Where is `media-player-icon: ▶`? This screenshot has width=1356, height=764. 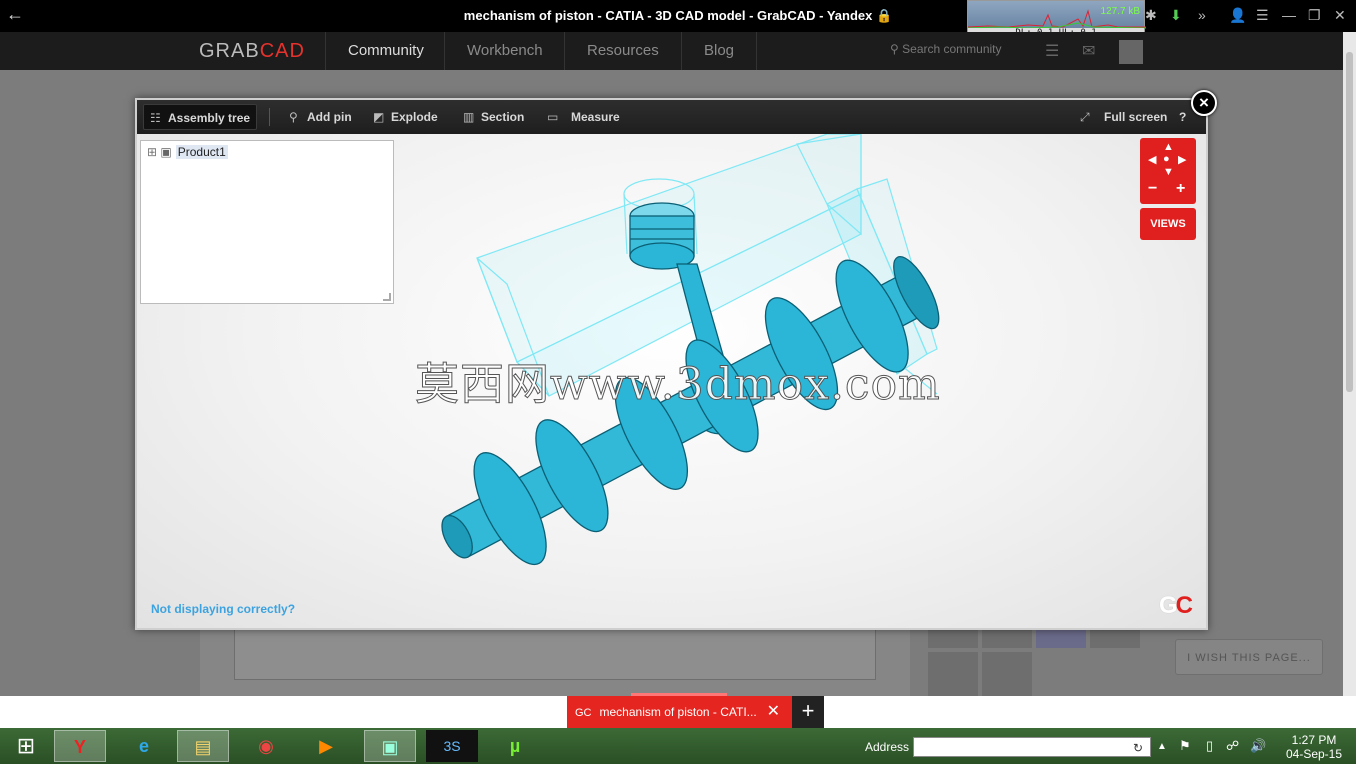 media-player-icon: ▶ is located at coordinates (326, 746).